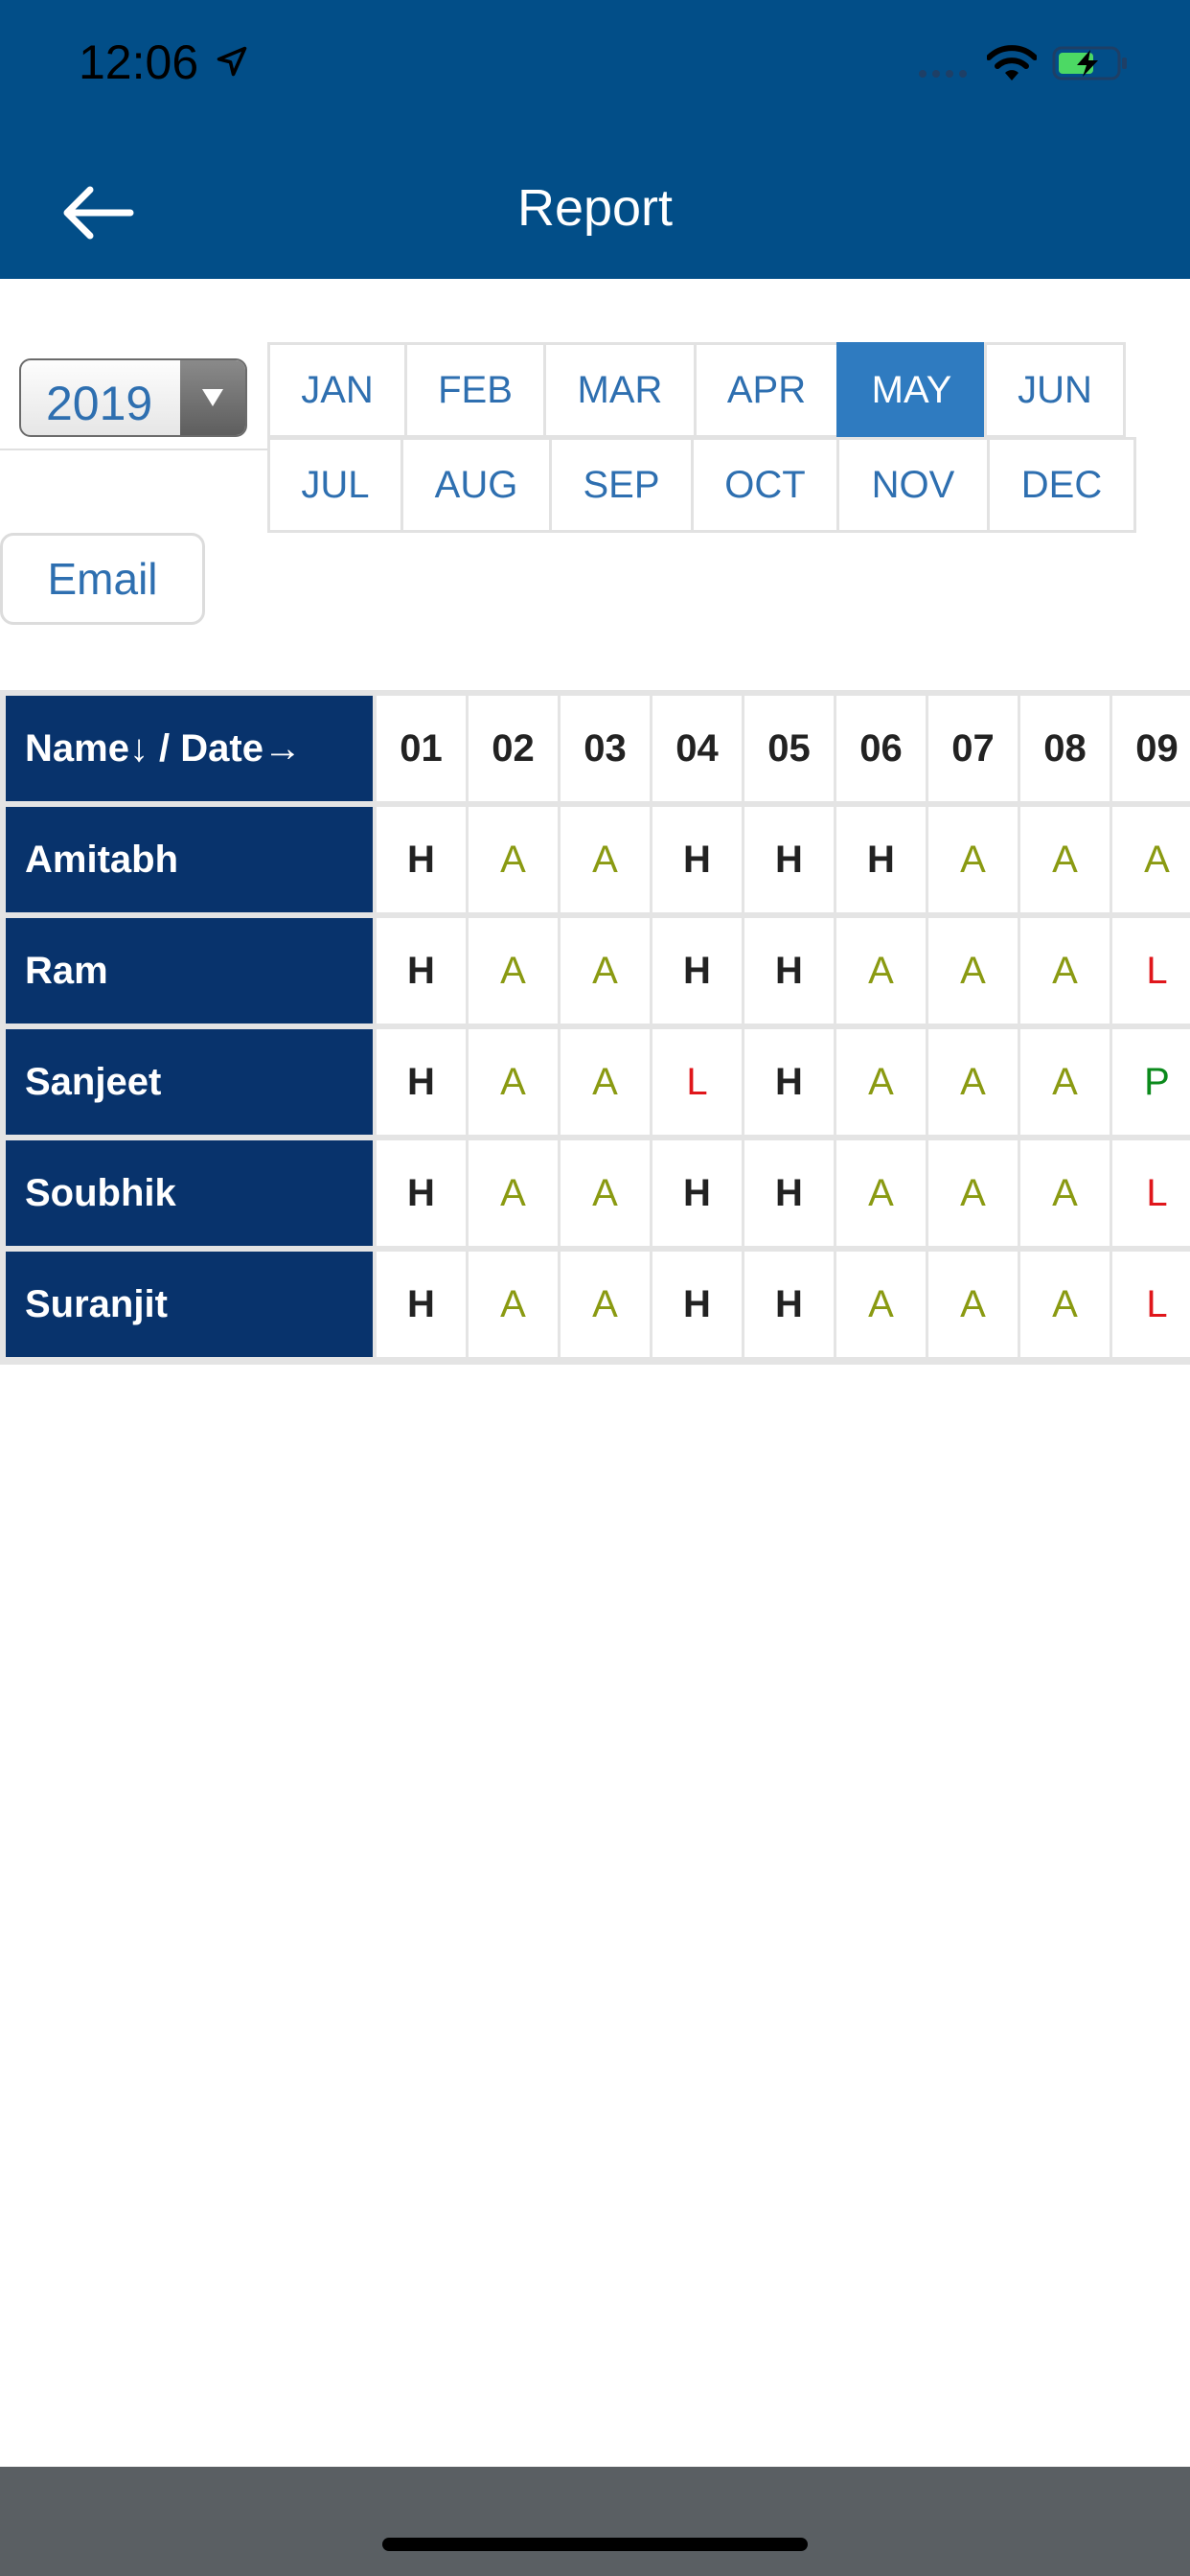 Image resolution: width=1190 pixels, height=2576 pixels. I want to click on month-aug: AUG, so click(476, 485).